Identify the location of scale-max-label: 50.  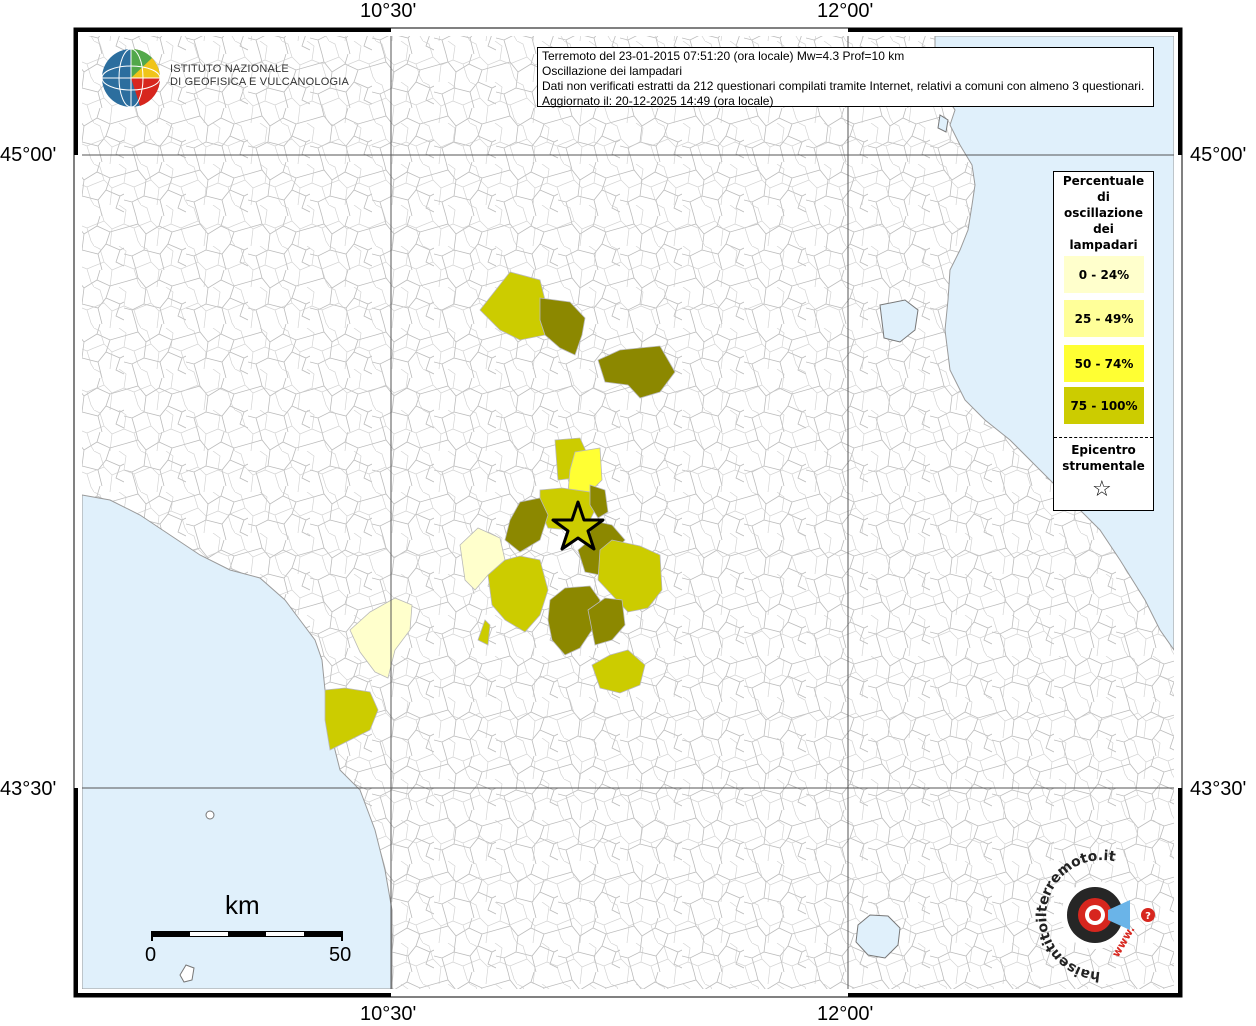
(340, 955).